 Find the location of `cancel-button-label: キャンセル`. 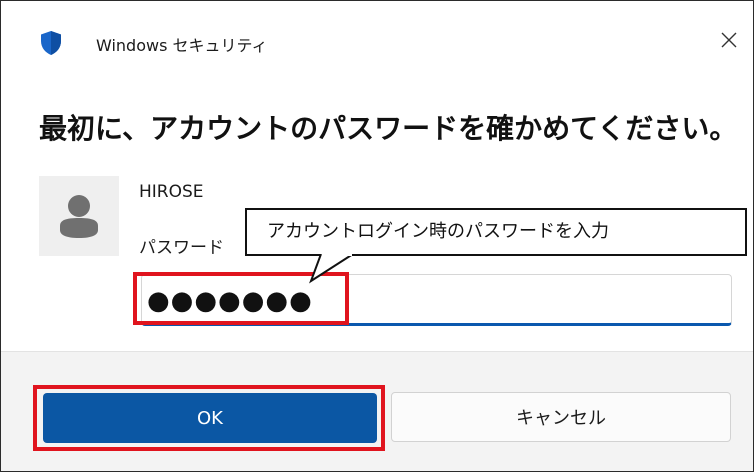

cancel-button-label: キャンセル is located at coordinates (561, 418).